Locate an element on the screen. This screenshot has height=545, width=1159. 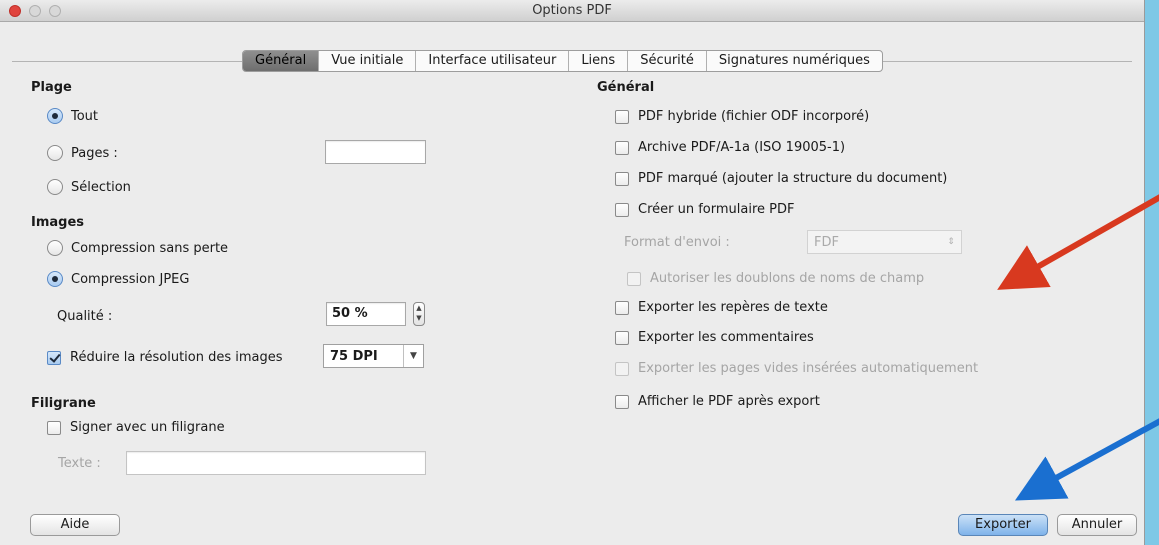
submit-format-label: Format d'envoi : is located at coordinates (677, 242).